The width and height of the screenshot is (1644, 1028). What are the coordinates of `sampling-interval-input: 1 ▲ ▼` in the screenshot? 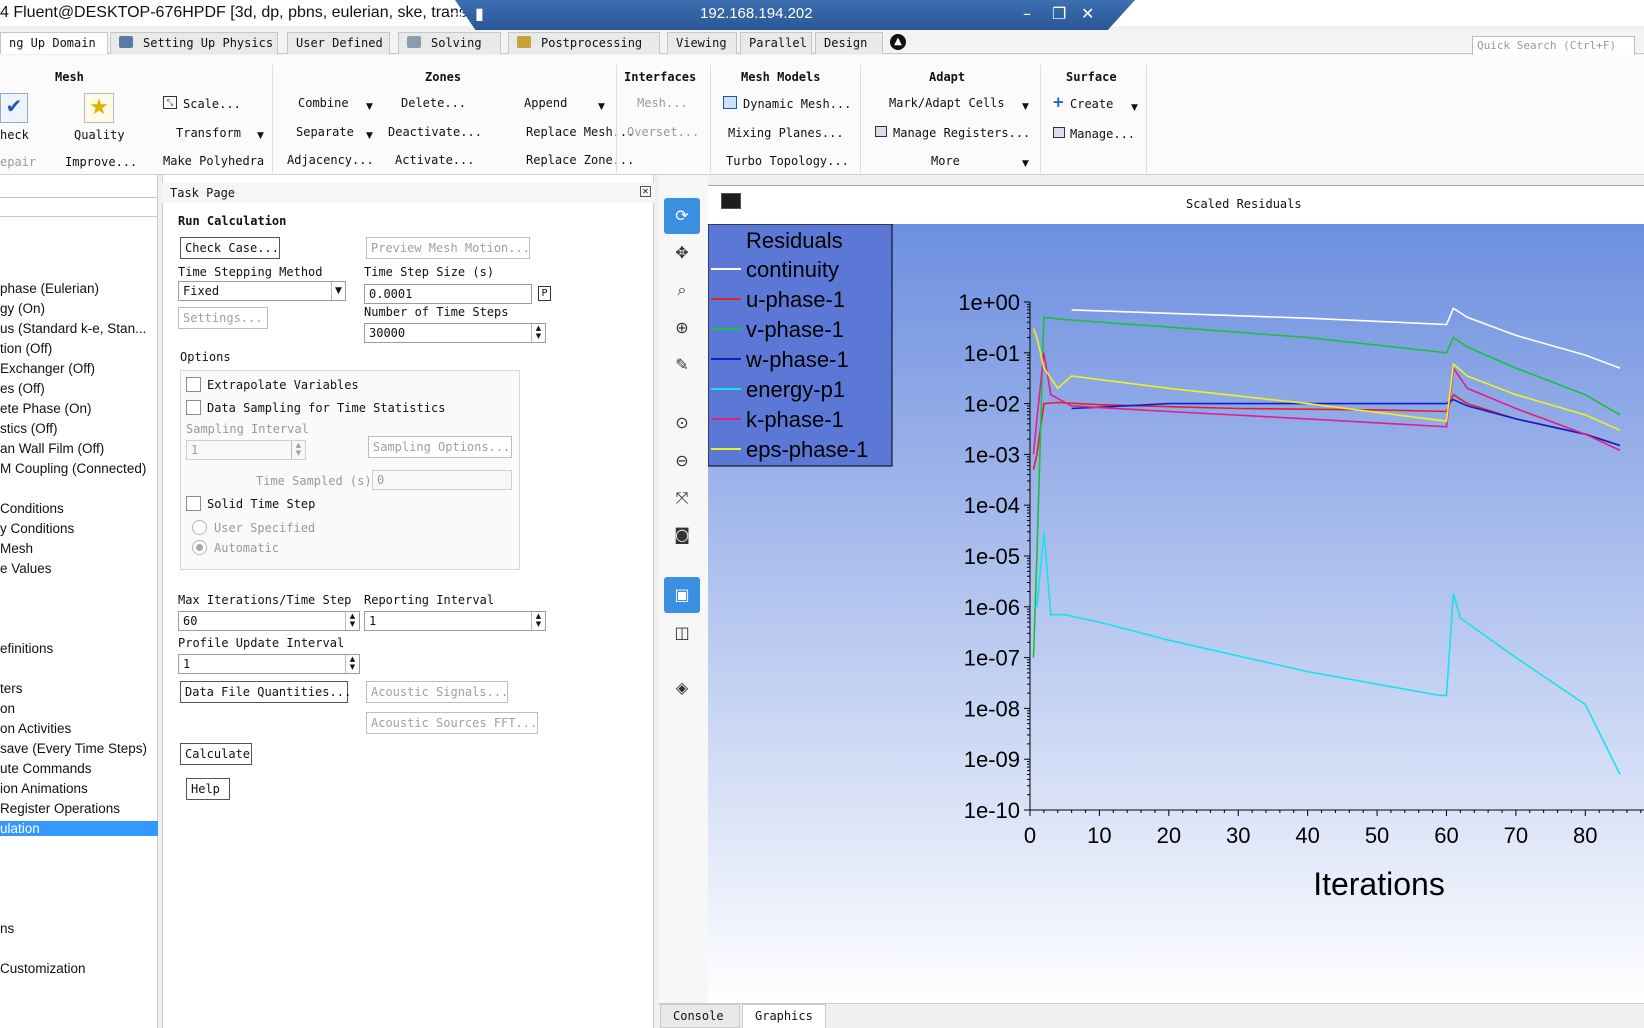 It's located at (246, 450).